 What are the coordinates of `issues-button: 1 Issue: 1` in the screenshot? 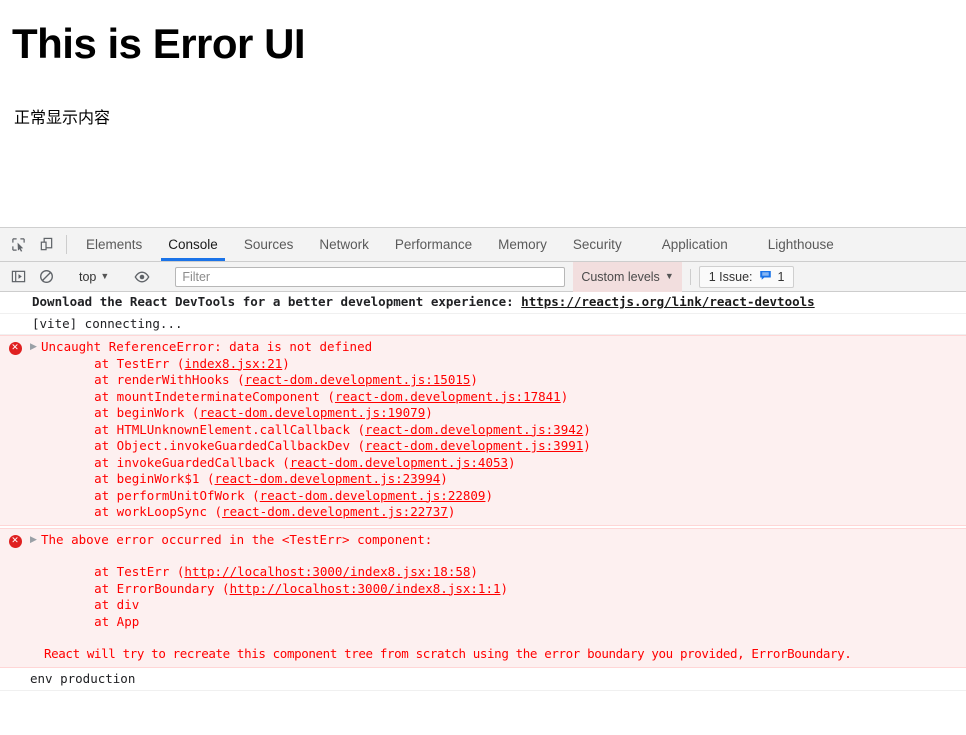 It's located at (746, 276).